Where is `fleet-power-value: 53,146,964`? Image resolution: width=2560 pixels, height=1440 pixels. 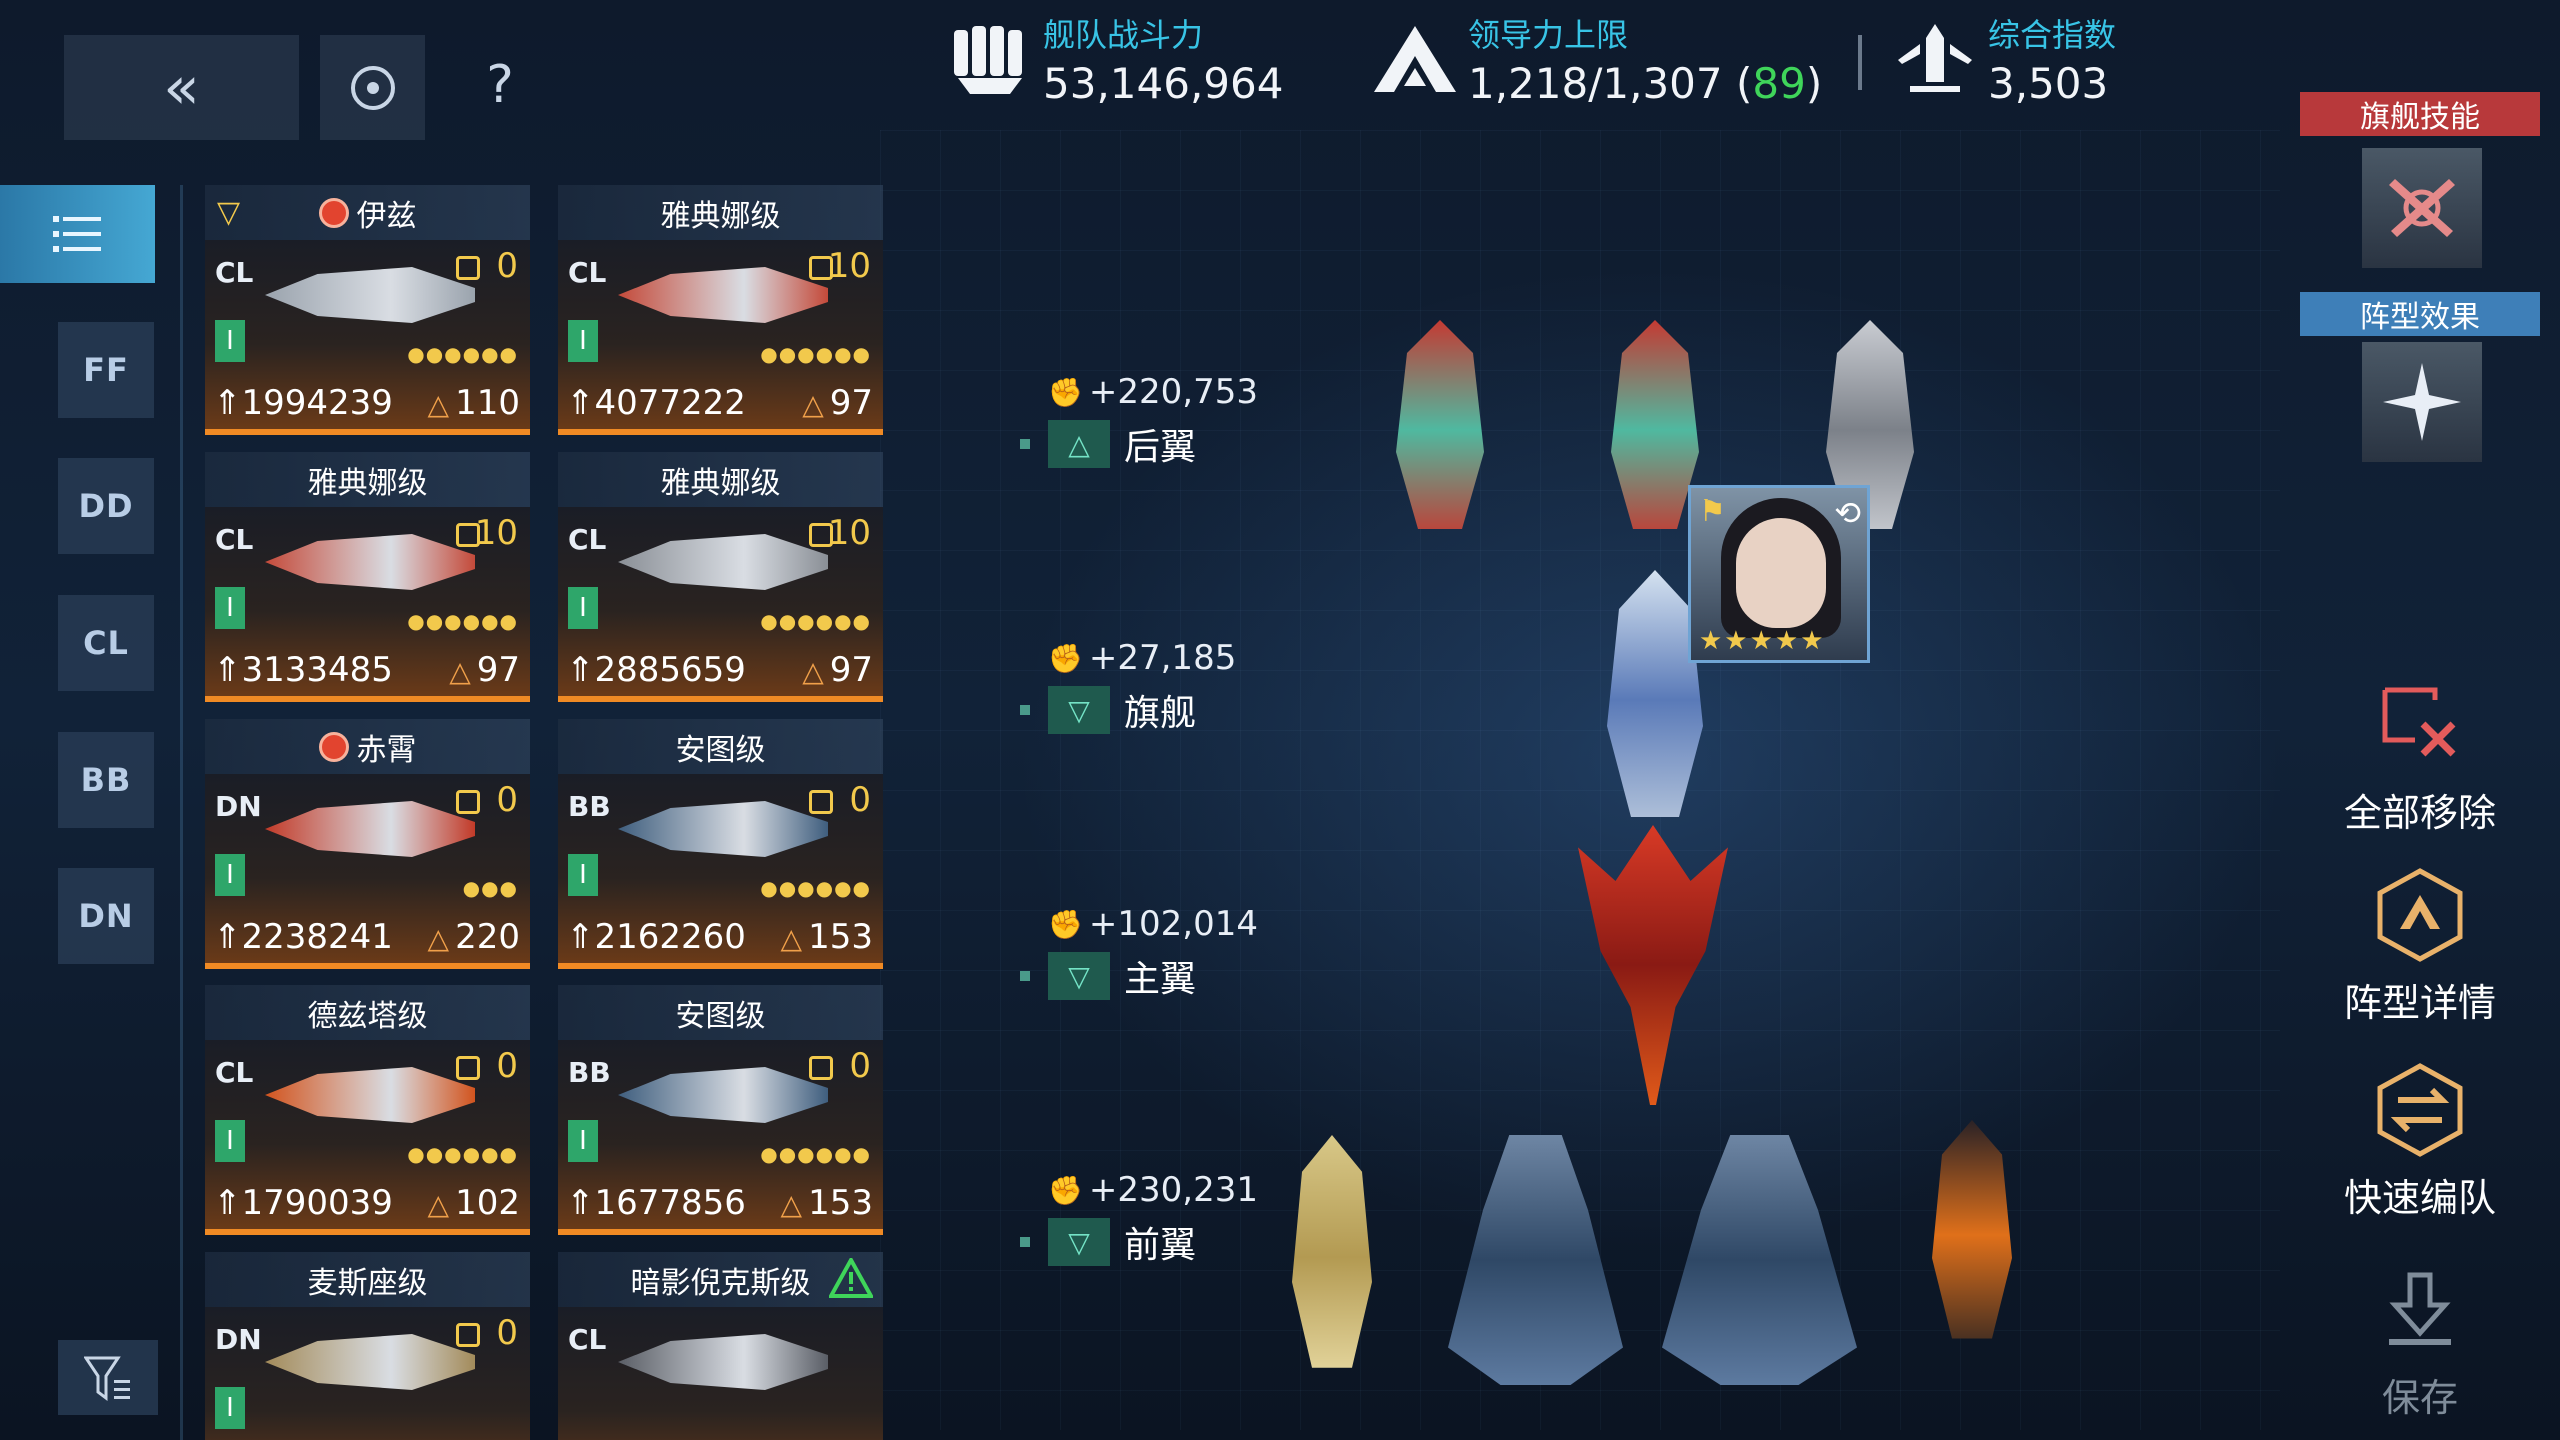 fleet-power-value: 53,146,964 is located at coordinates (1163, 83).